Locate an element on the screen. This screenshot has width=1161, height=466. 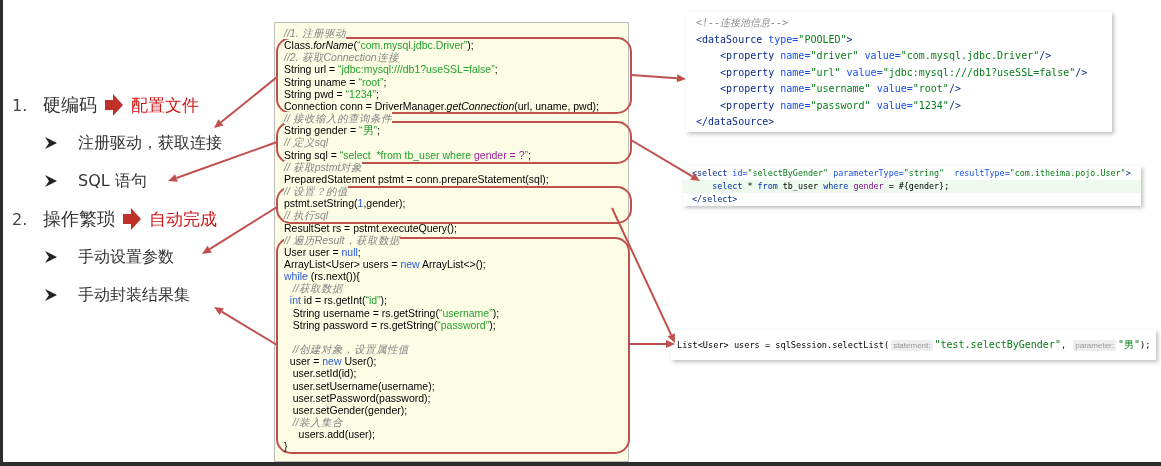
list-item-text: 手动设置参数 is located at coordinates (126, 257).